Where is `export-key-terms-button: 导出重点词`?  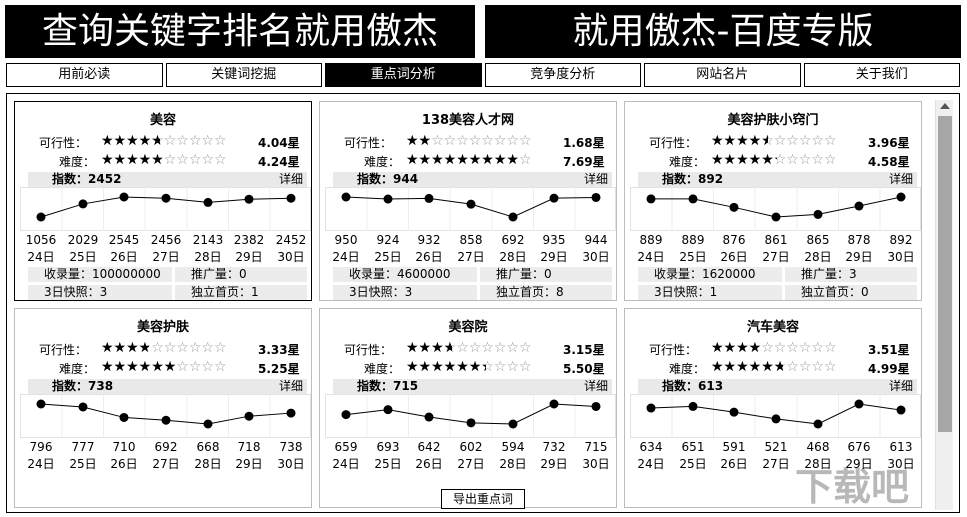 export-key-terms-button: 导出重点词 is located at coordinates (483, 499).